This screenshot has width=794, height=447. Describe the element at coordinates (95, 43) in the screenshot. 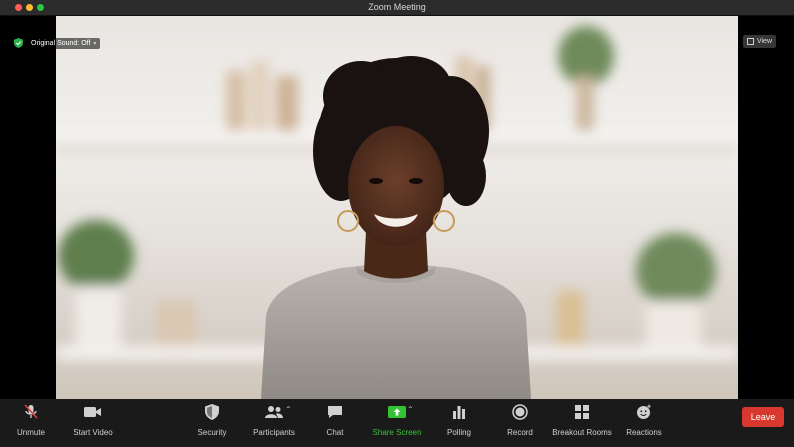

I see `chevron-down-icon: ▾` at that location.